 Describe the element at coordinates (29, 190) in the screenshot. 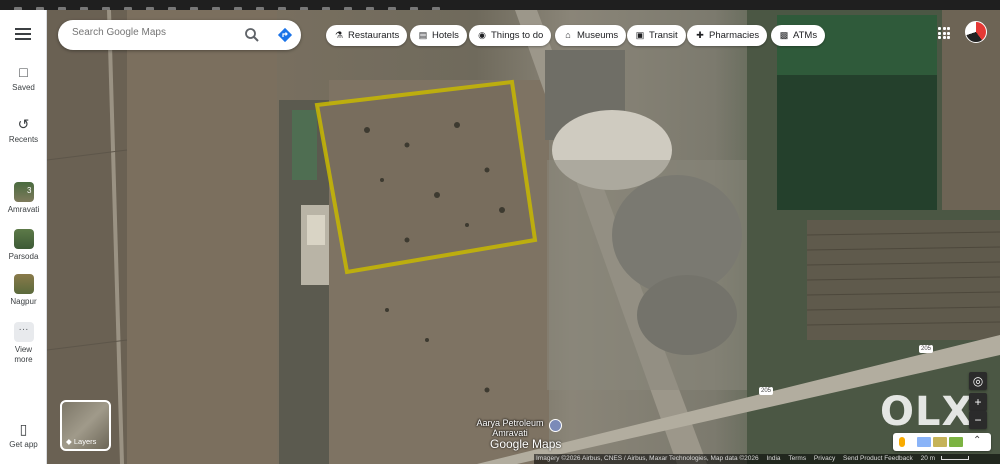

I see `place-count-badge: 3` at that location.